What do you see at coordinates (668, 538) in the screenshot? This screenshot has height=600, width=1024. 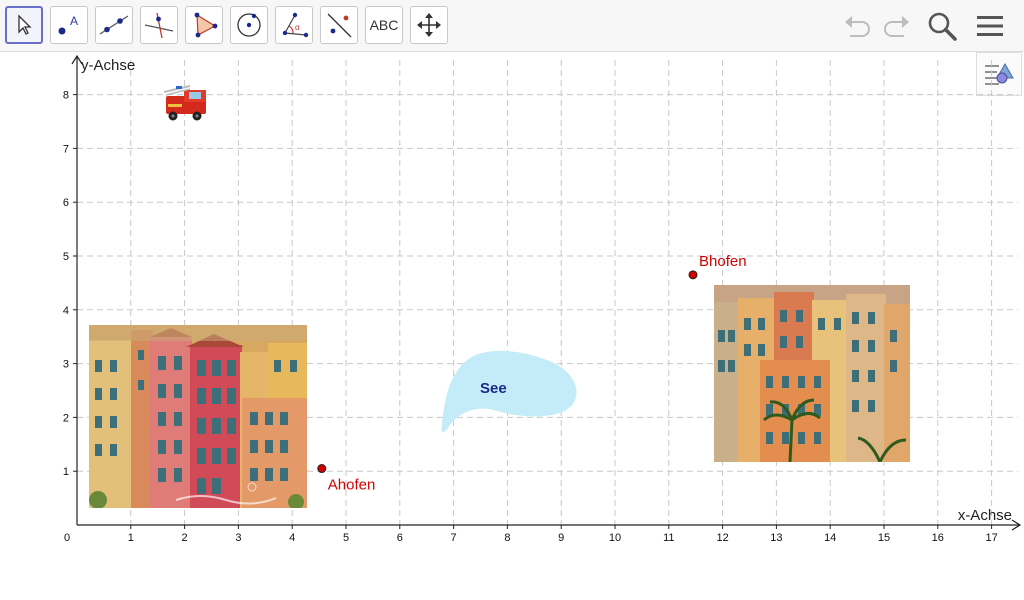 I see `x-tick-label: 11` at bounding box center [668, 538].